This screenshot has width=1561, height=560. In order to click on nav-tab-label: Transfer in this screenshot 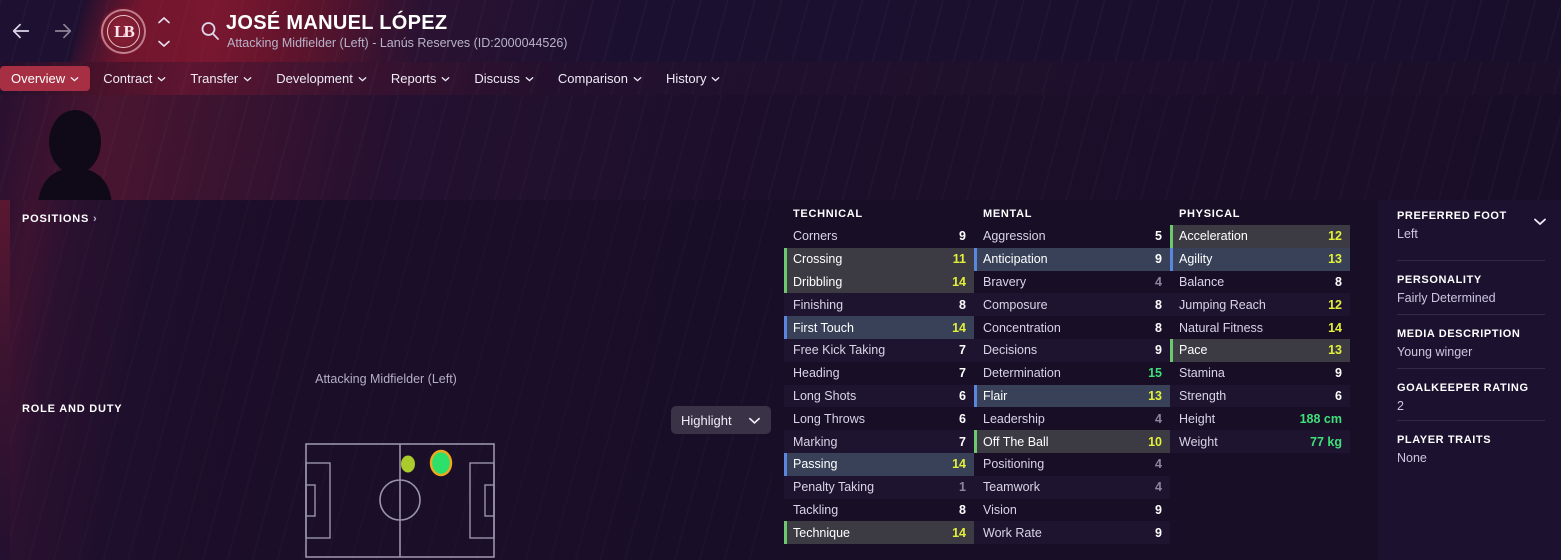, I will do `click(214, 78)`.